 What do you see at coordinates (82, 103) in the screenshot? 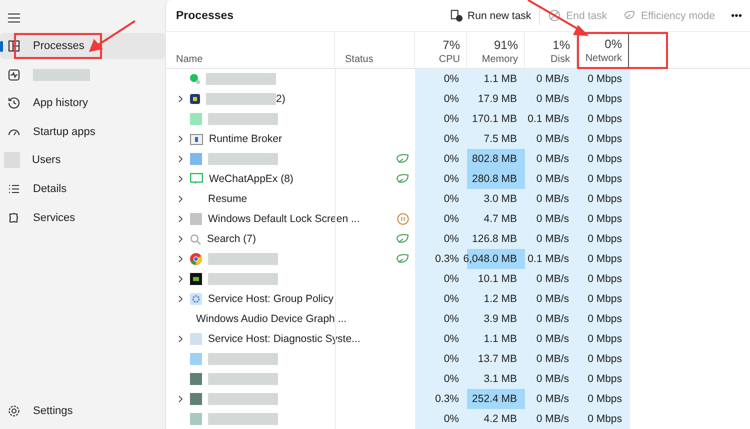
I see `sidebar-item: App history` at bounding box center [82, 103].